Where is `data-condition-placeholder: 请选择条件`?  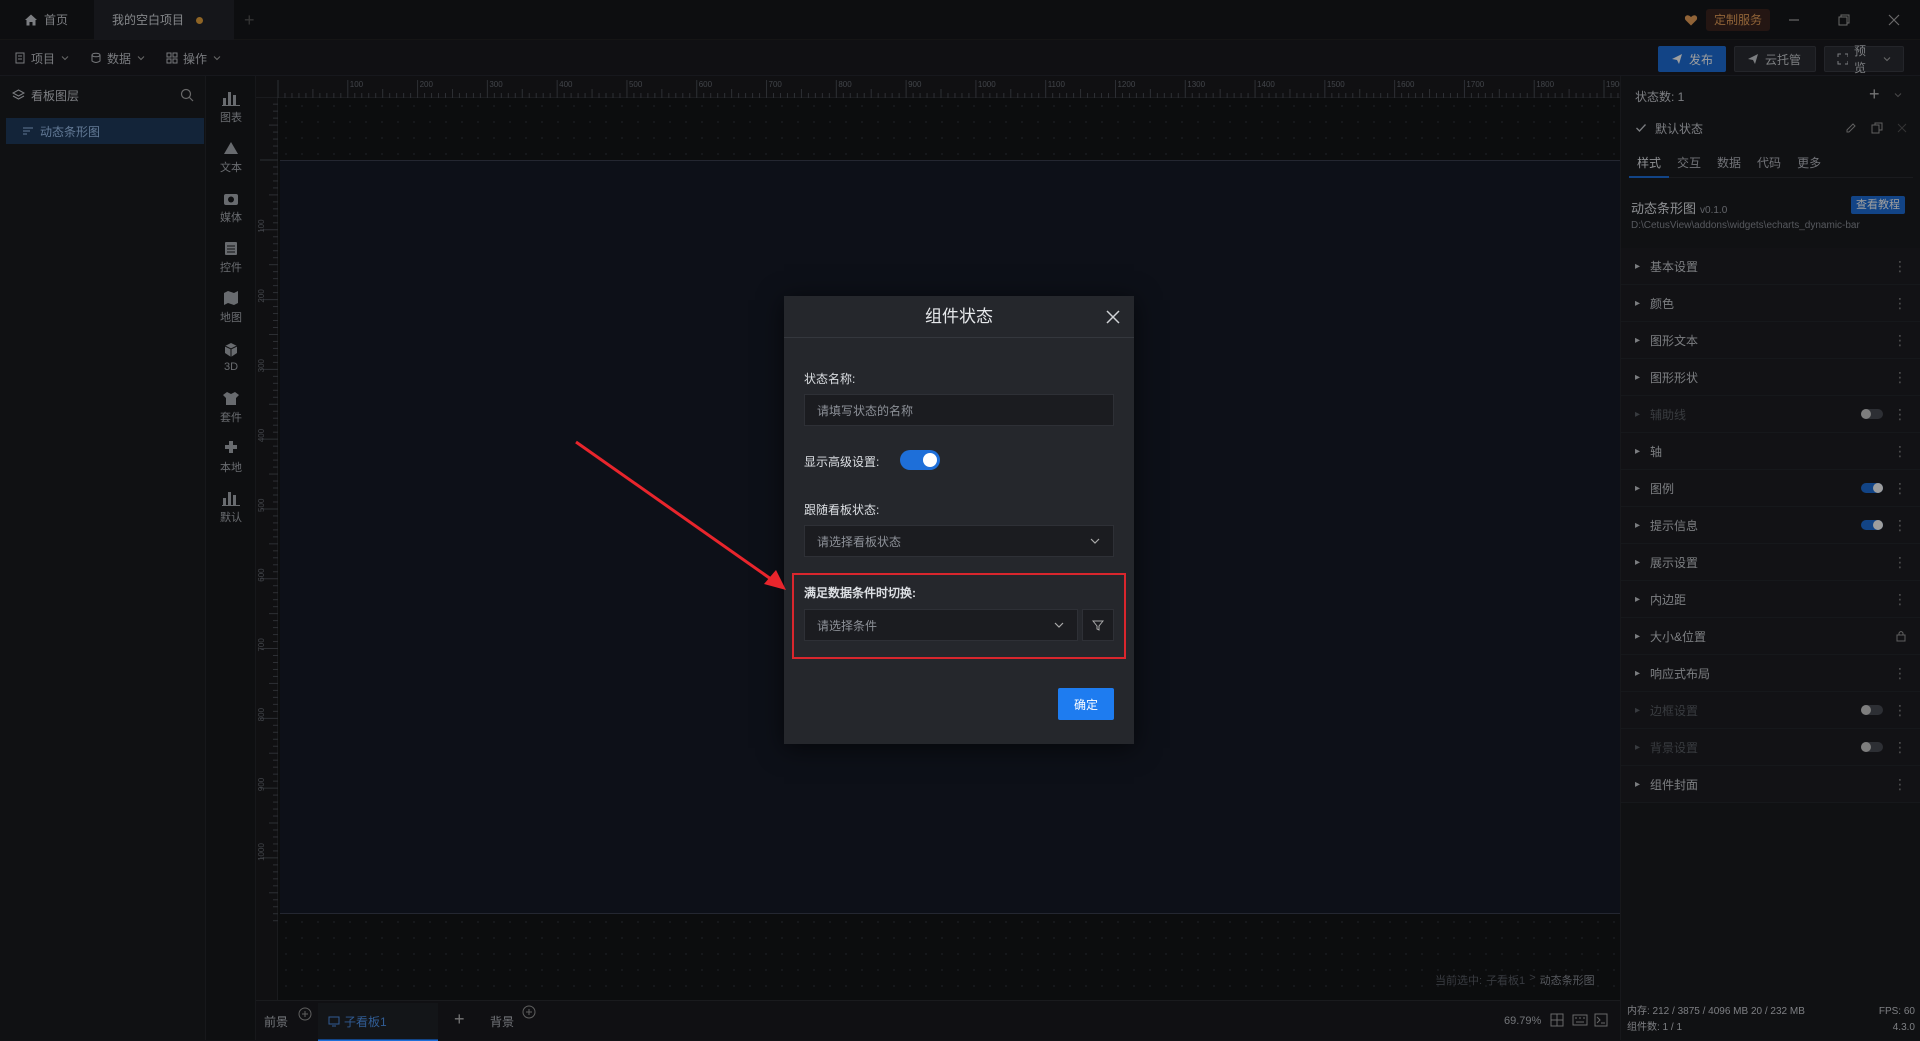 data-condition-placeholder: 请选择条件 is located at coordinates (847, 625).